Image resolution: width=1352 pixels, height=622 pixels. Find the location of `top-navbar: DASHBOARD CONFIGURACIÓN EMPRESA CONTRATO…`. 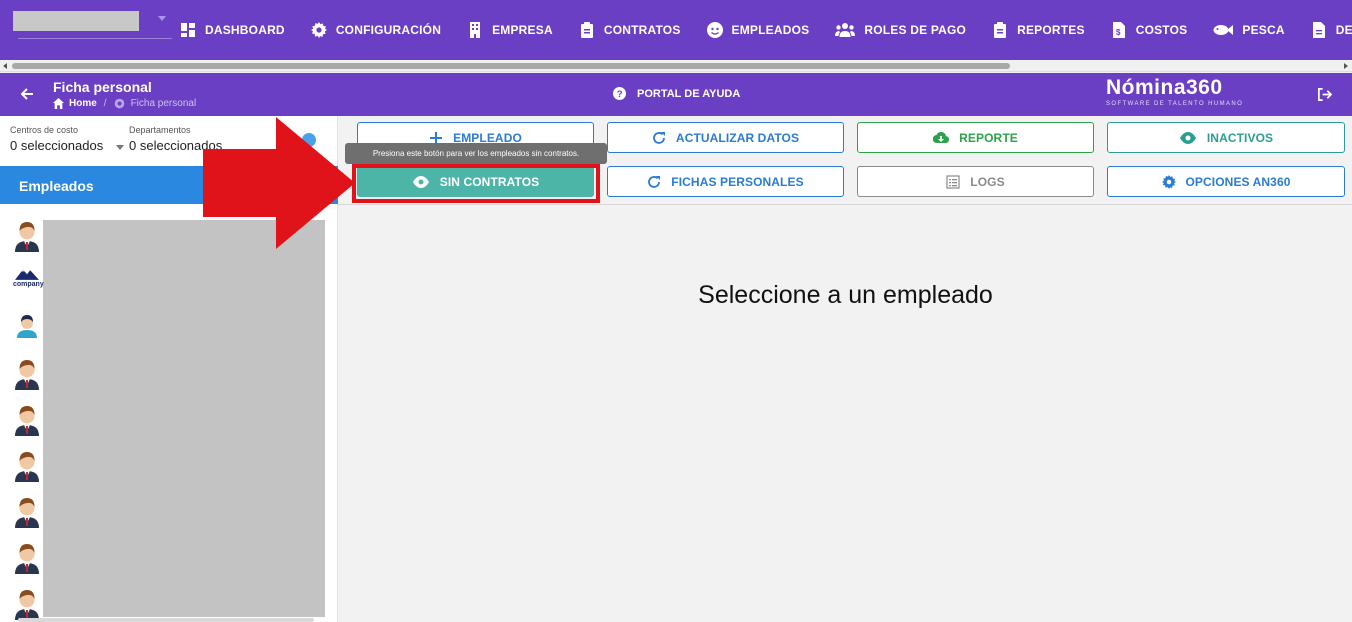

top-navbar: DASHBOARD CONFIGURACIÓN EMPRESA CONTRATO… is located at coordinates (676, 30).